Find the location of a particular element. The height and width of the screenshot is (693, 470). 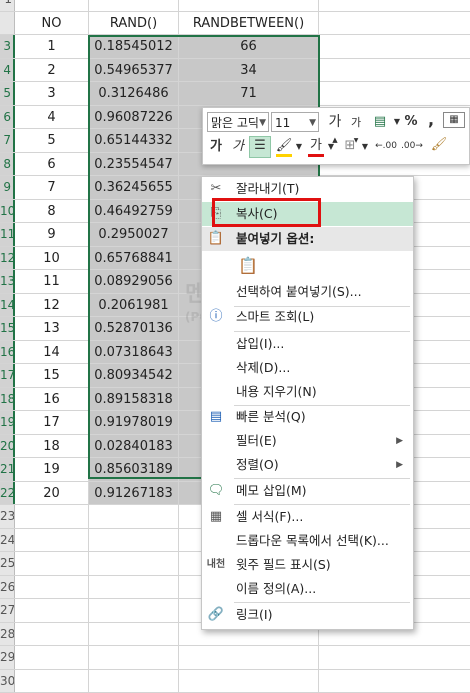

comma-button: , is located at coordinates (431, 120).